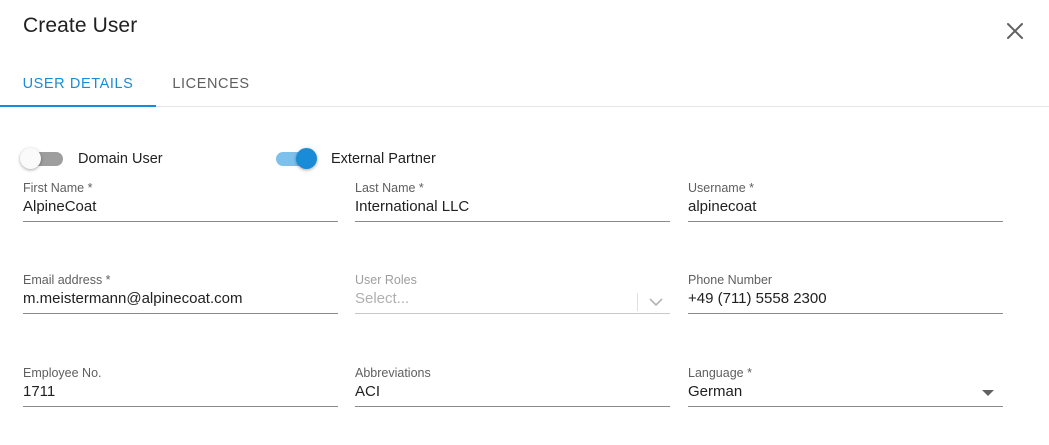 This screenshot has width=1049, height=445. I want to click on email-field: Email address *, so click(180, 297).